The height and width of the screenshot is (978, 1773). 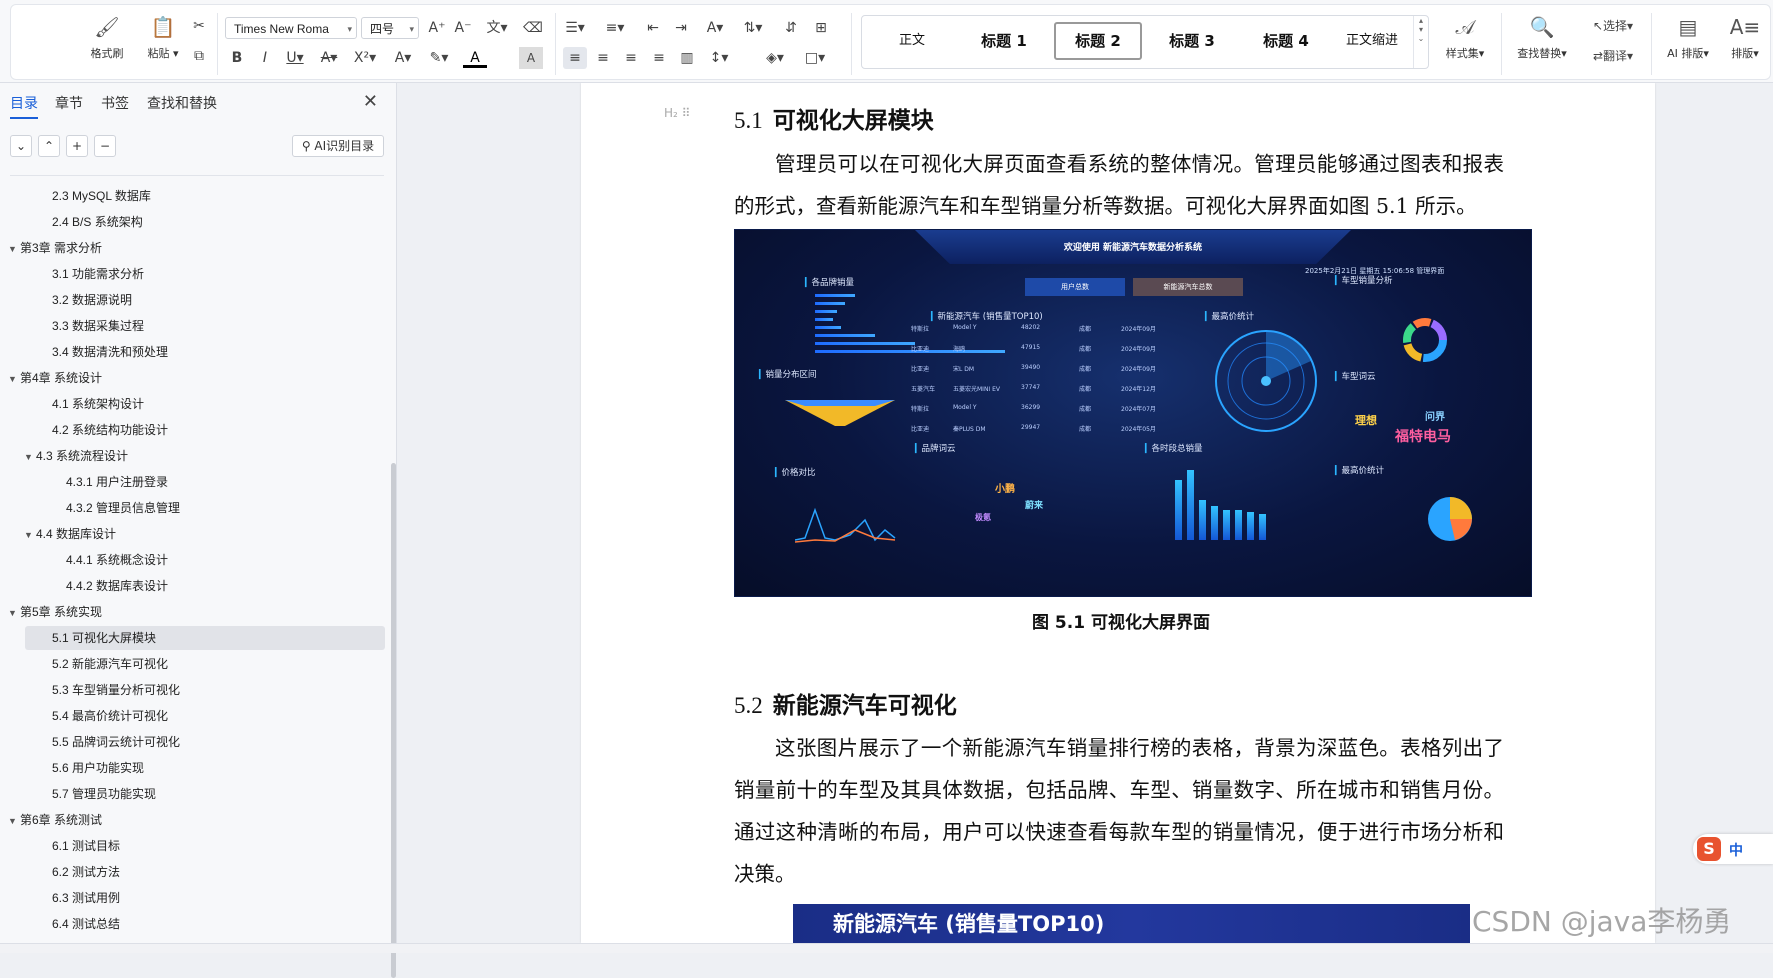 I want to click on toc-item: 3.2 数据源说明, so click(x=92, y=300).